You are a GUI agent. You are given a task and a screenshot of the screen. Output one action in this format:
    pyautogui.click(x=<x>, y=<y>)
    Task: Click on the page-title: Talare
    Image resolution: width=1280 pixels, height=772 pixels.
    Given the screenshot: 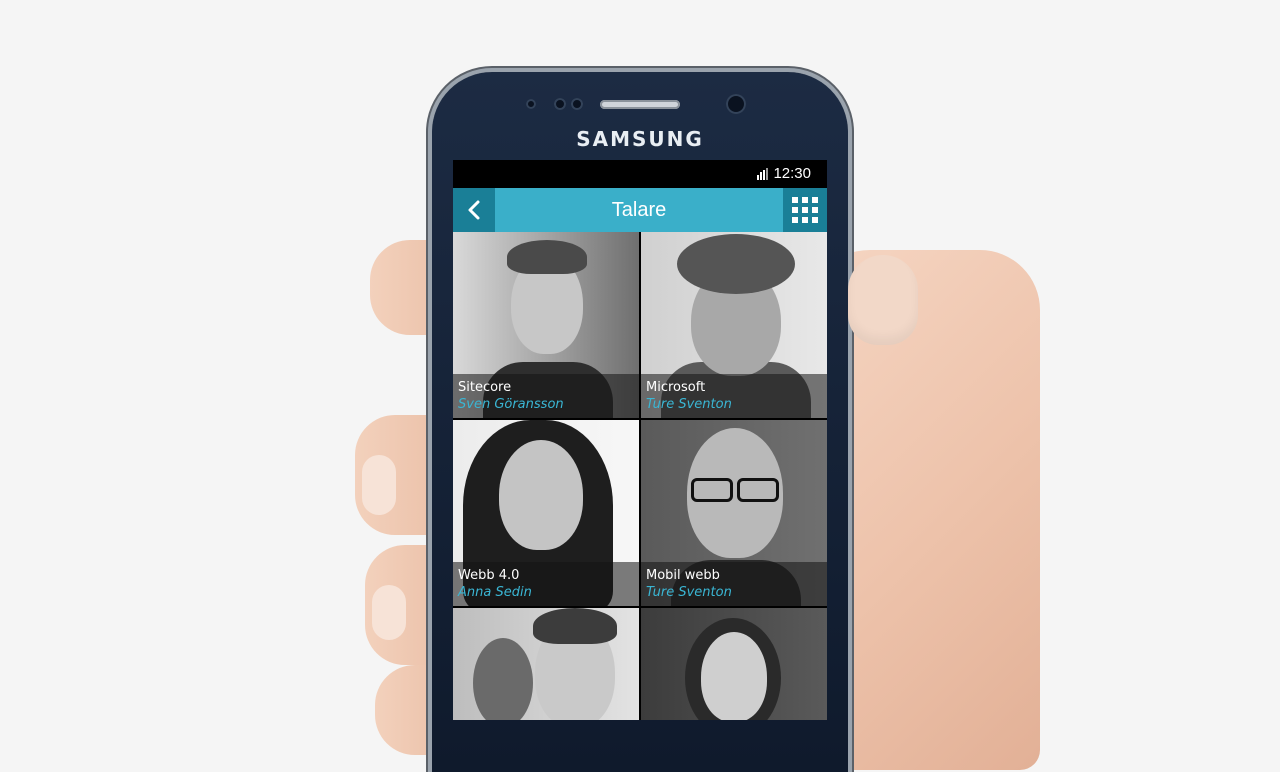 What is the action you would take?
    pyautogui.click(x=639, y=210)
    